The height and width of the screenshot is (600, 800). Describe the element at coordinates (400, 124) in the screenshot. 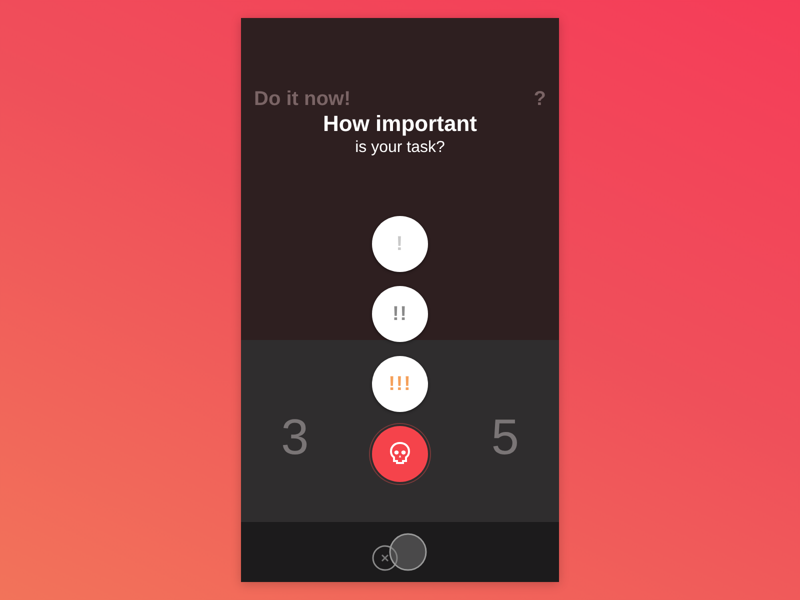

I see `prompt-title: How important` at that location.